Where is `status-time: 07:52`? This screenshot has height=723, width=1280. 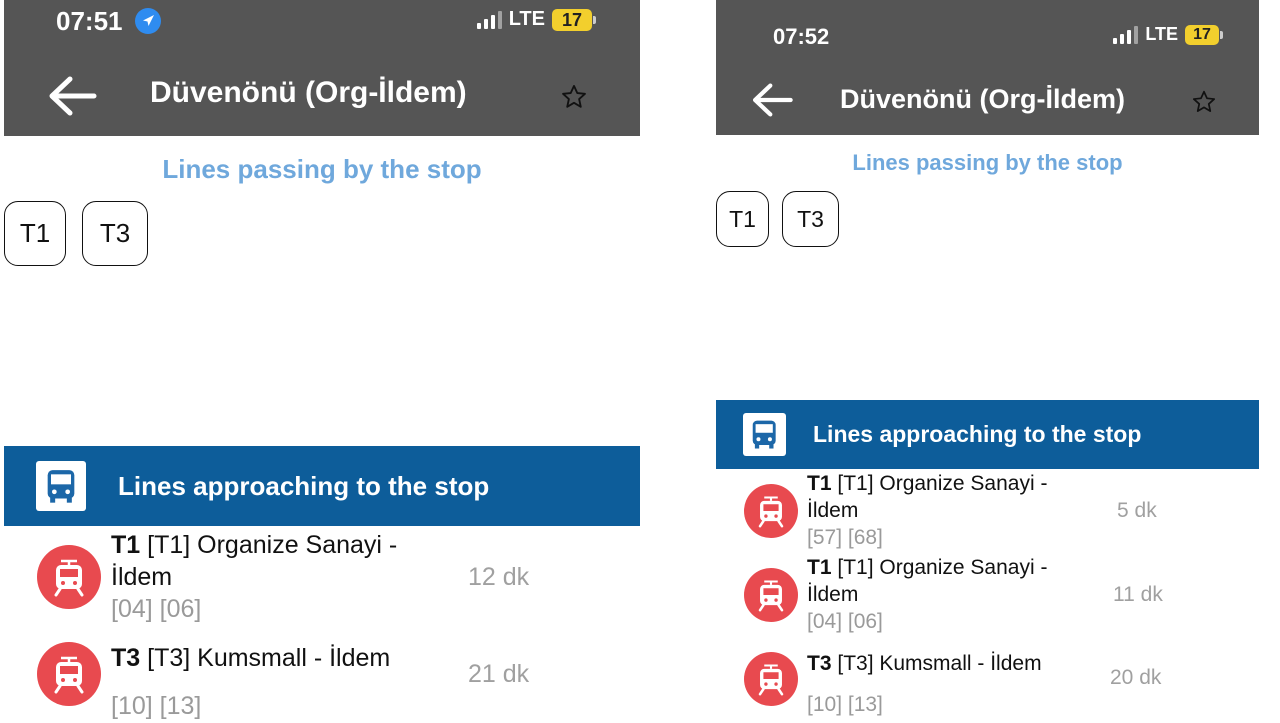
status-time: 07:52 is located at coordinates (801, 36).